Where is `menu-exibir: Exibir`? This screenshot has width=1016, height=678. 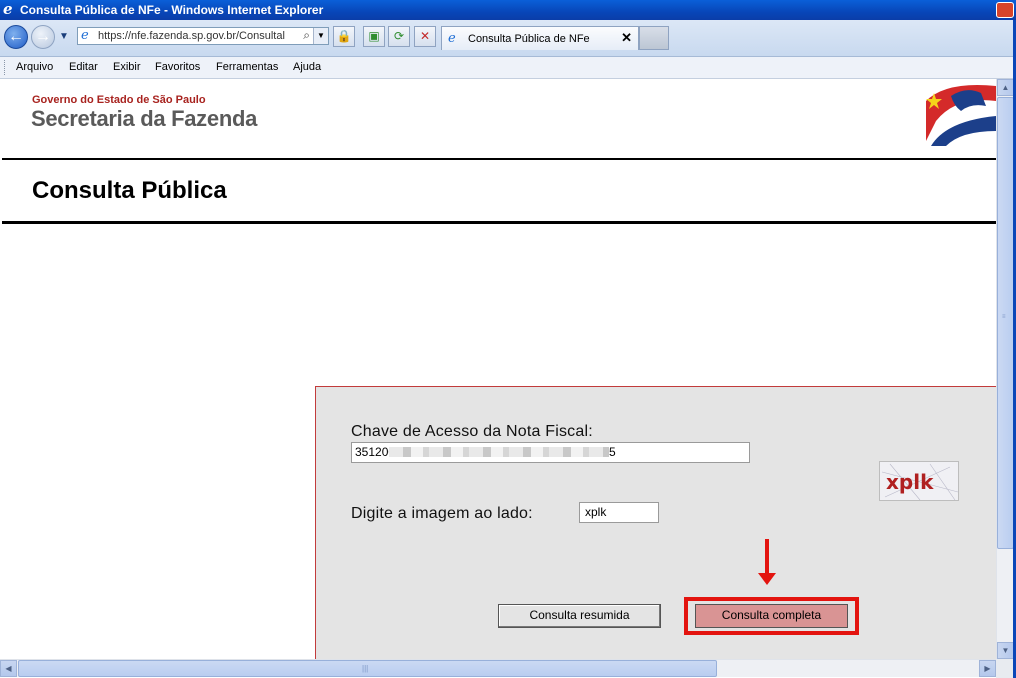
menu-exibir: Exibir is located at coordinates (127, 67).